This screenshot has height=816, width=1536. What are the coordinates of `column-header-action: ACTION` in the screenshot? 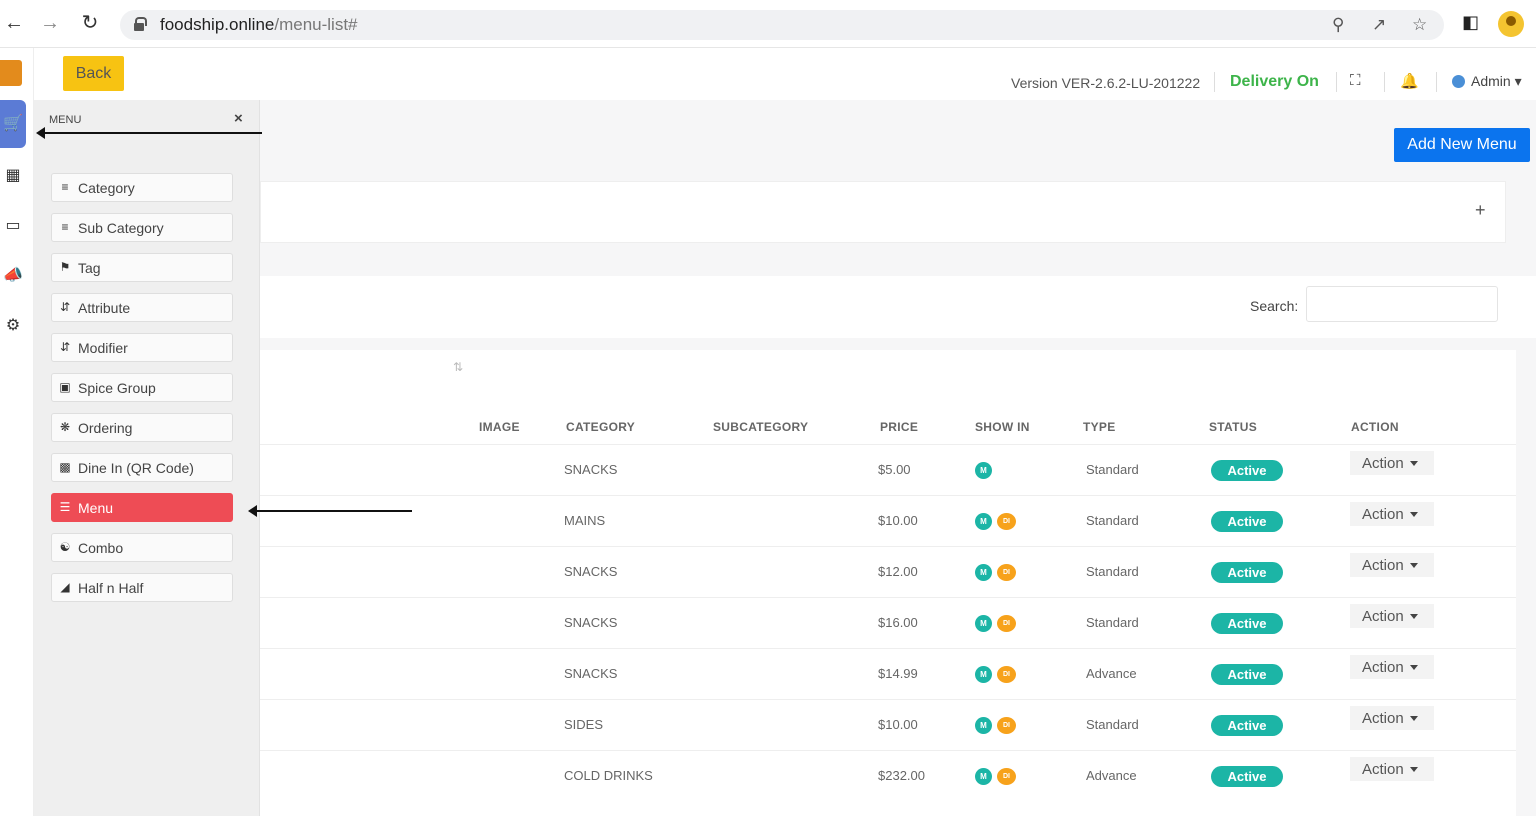 It's located at (1375, 427).